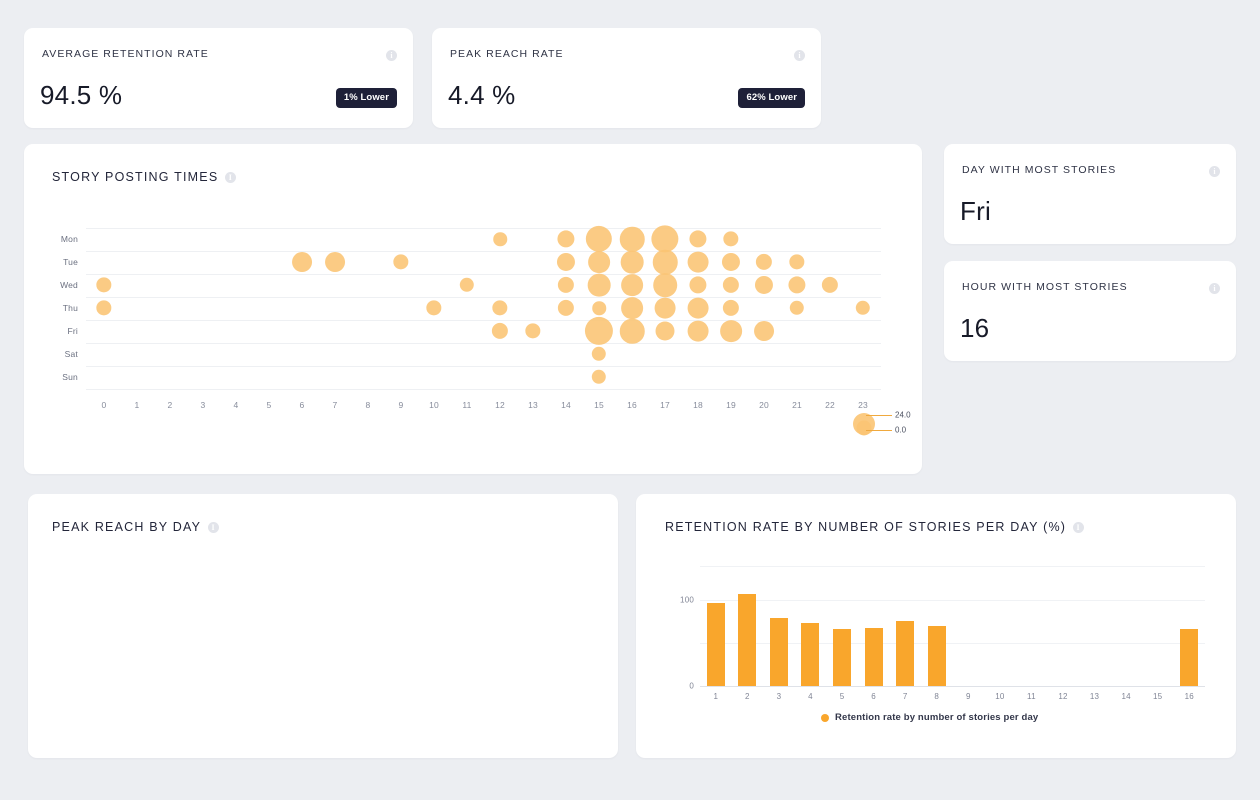 The height and width of the screenshot is (800, 1260). What do you see at coordinates (1126, 696) in the screenshot?
I see `x-axis-tick-label: 14` at bounding box center [1126, 696].